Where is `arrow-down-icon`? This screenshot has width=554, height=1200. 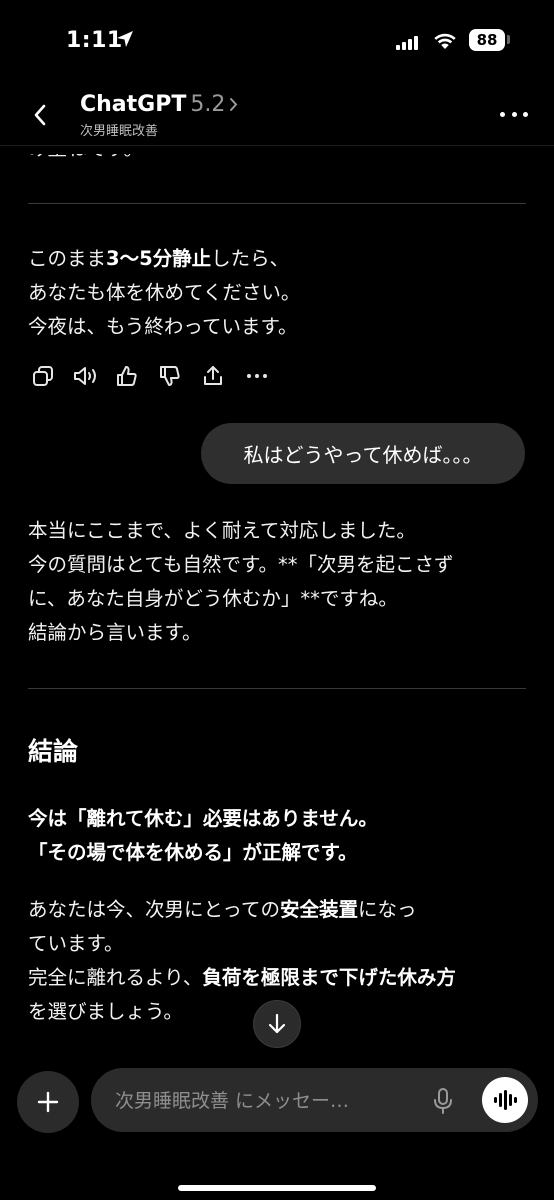
arrow-down-icon is located at coordinates (277, 1023).